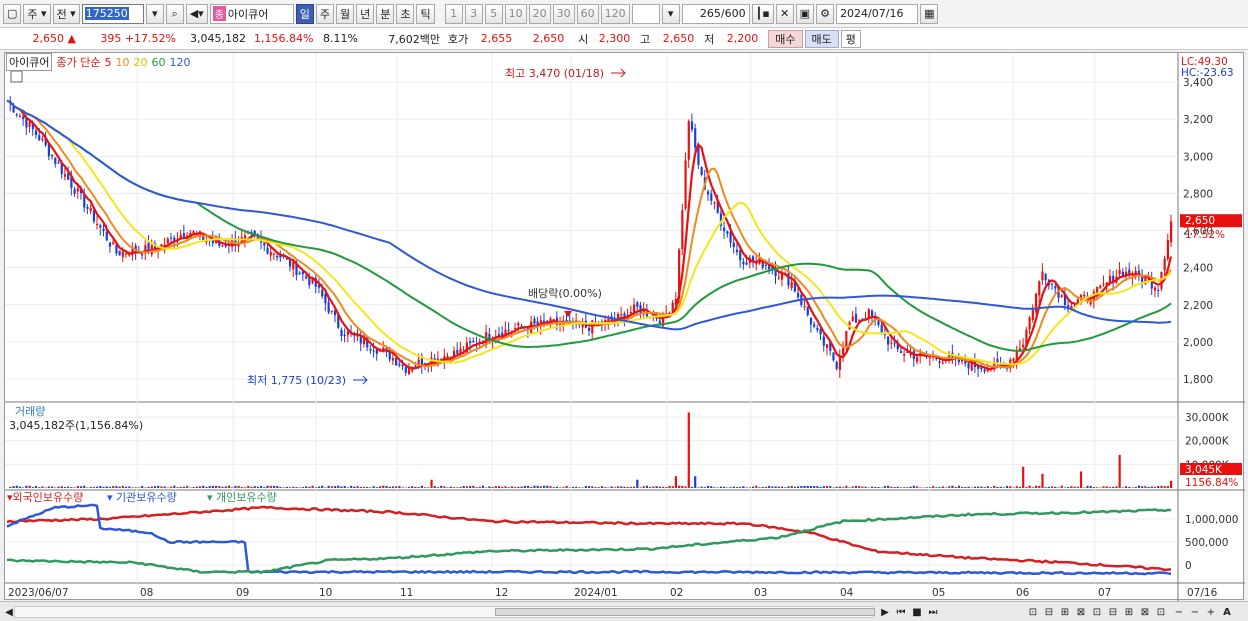  What do you see at coordinates (112, 13) in the screenshot?
I see `code-input: 175250` at bounding box center [112, 13].